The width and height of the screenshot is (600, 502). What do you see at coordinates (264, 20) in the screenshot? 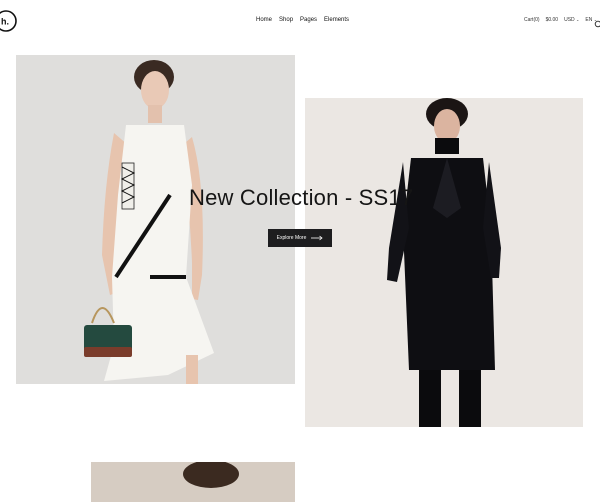
I see `nav-item-home: Home` at bounding box center [264, 20].